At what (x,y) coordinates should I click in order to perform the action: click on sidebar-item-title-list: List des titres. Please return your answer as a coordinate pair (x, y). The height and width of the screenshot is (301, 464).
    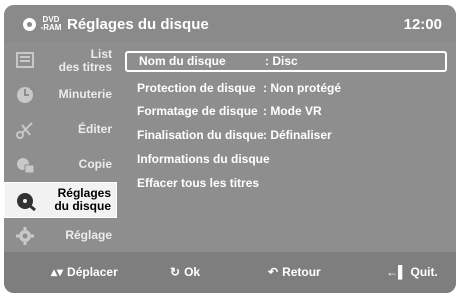
    Looking at the image, I should click on (60, 59).